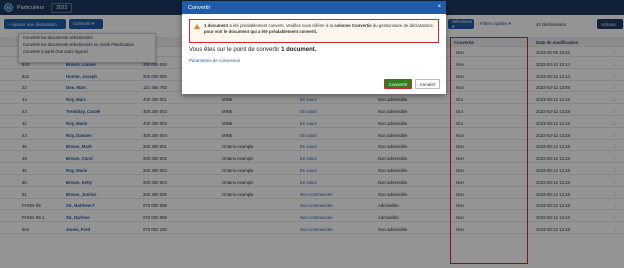 The image size is (624, 268). I want to click on question-count: 1 document., so click(299, 50).